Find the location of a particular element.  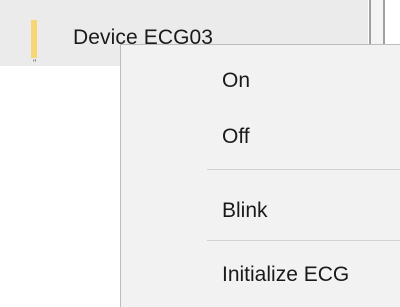

menu-item-blink: Blink is located at coordinates (260, 210).